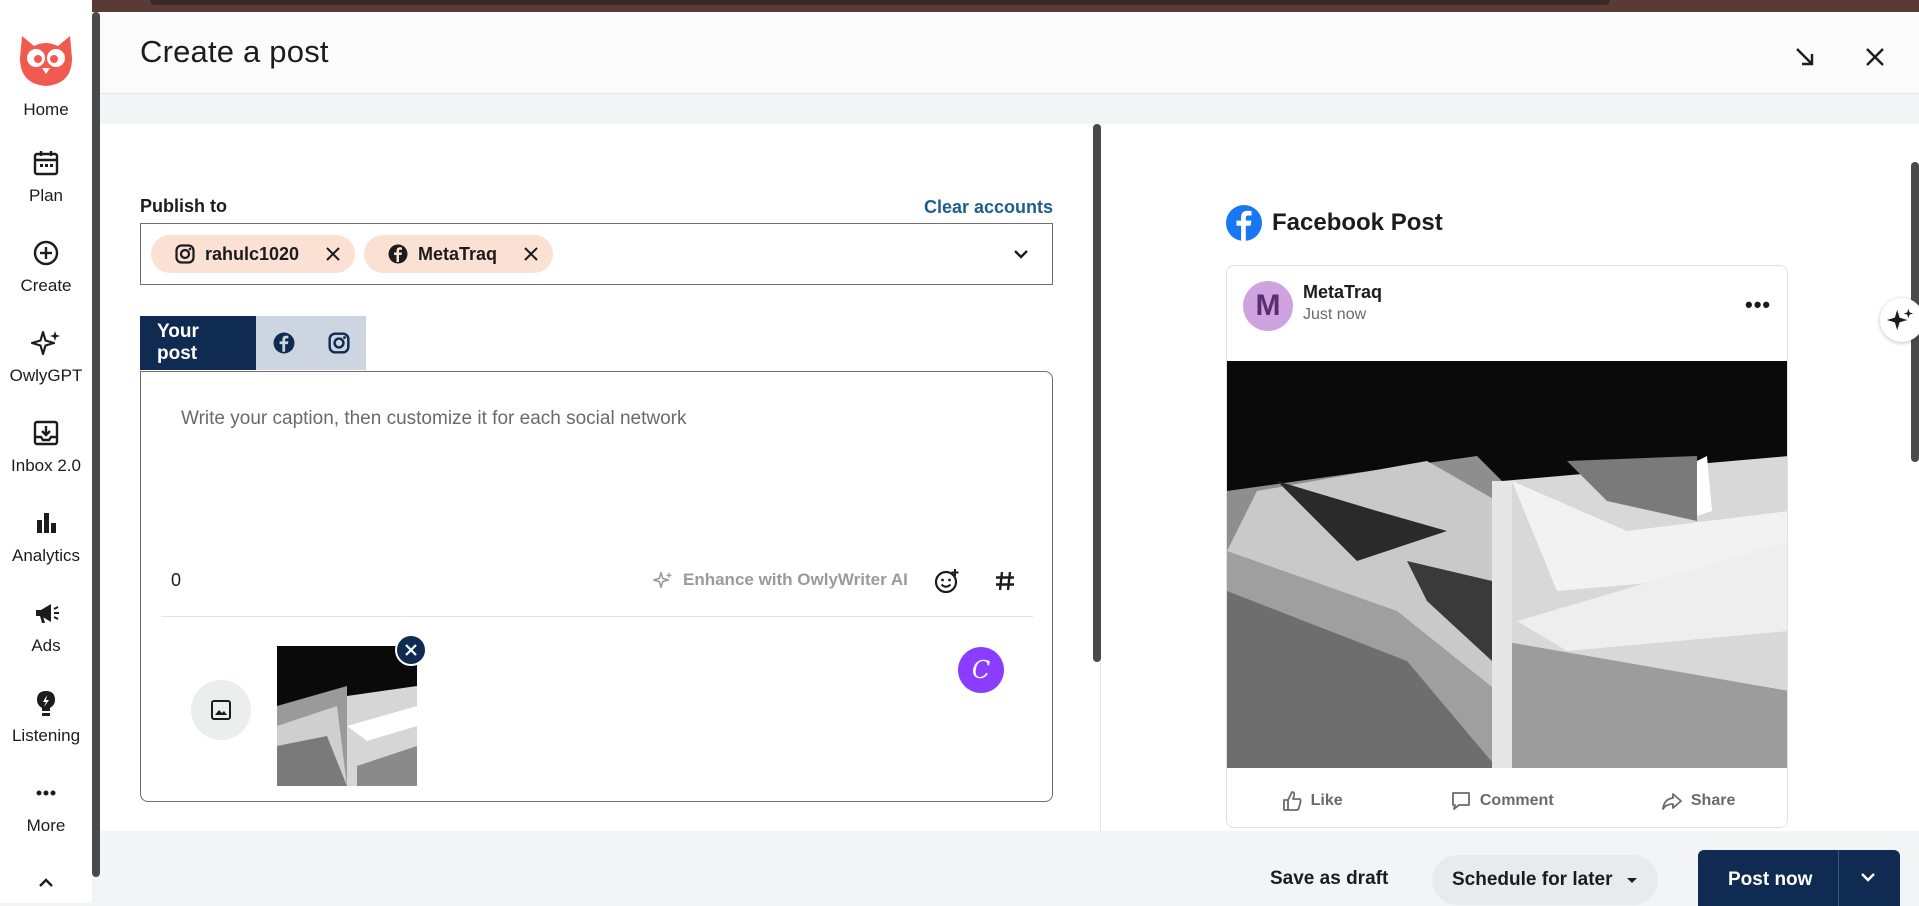 This screenshot has height=906, width=1919. What do you see at coordinates (597, 616) in the screenshot?
I see `editor-separator` at bounding box center [597, 616].